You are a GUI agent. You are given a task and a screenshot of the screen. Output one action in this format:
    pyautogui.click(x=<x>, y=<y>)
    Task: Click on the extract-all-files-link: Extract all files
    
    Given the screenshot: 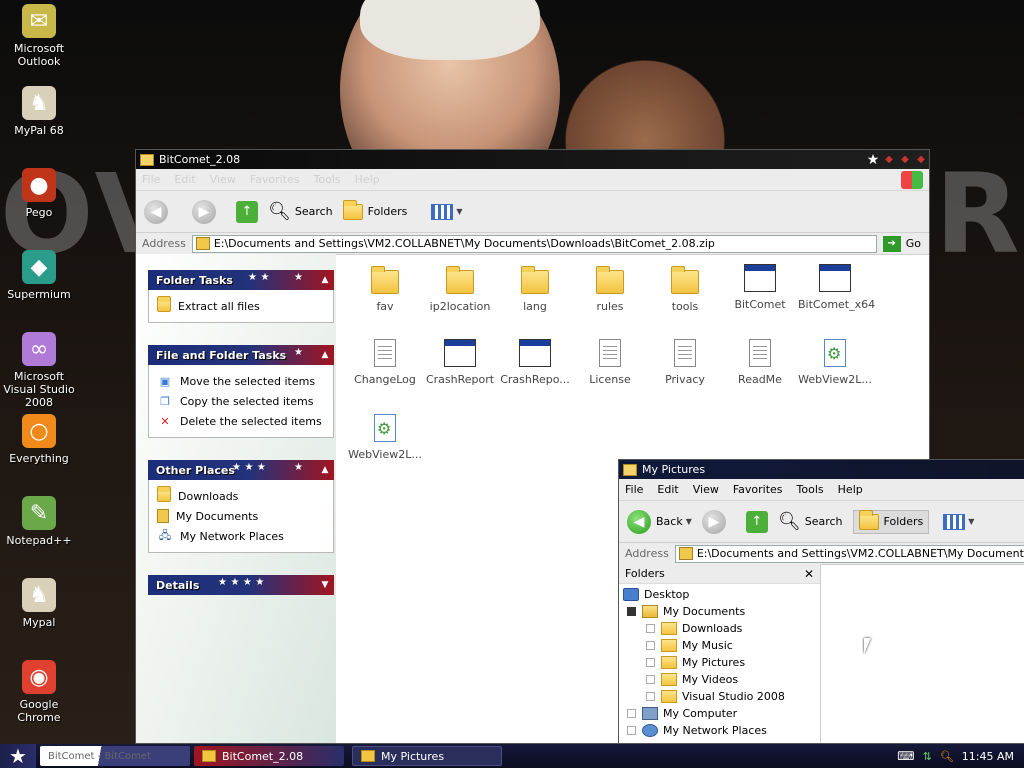 What is the action you would take?
    pyautogui.click(x=241, y=306)
    